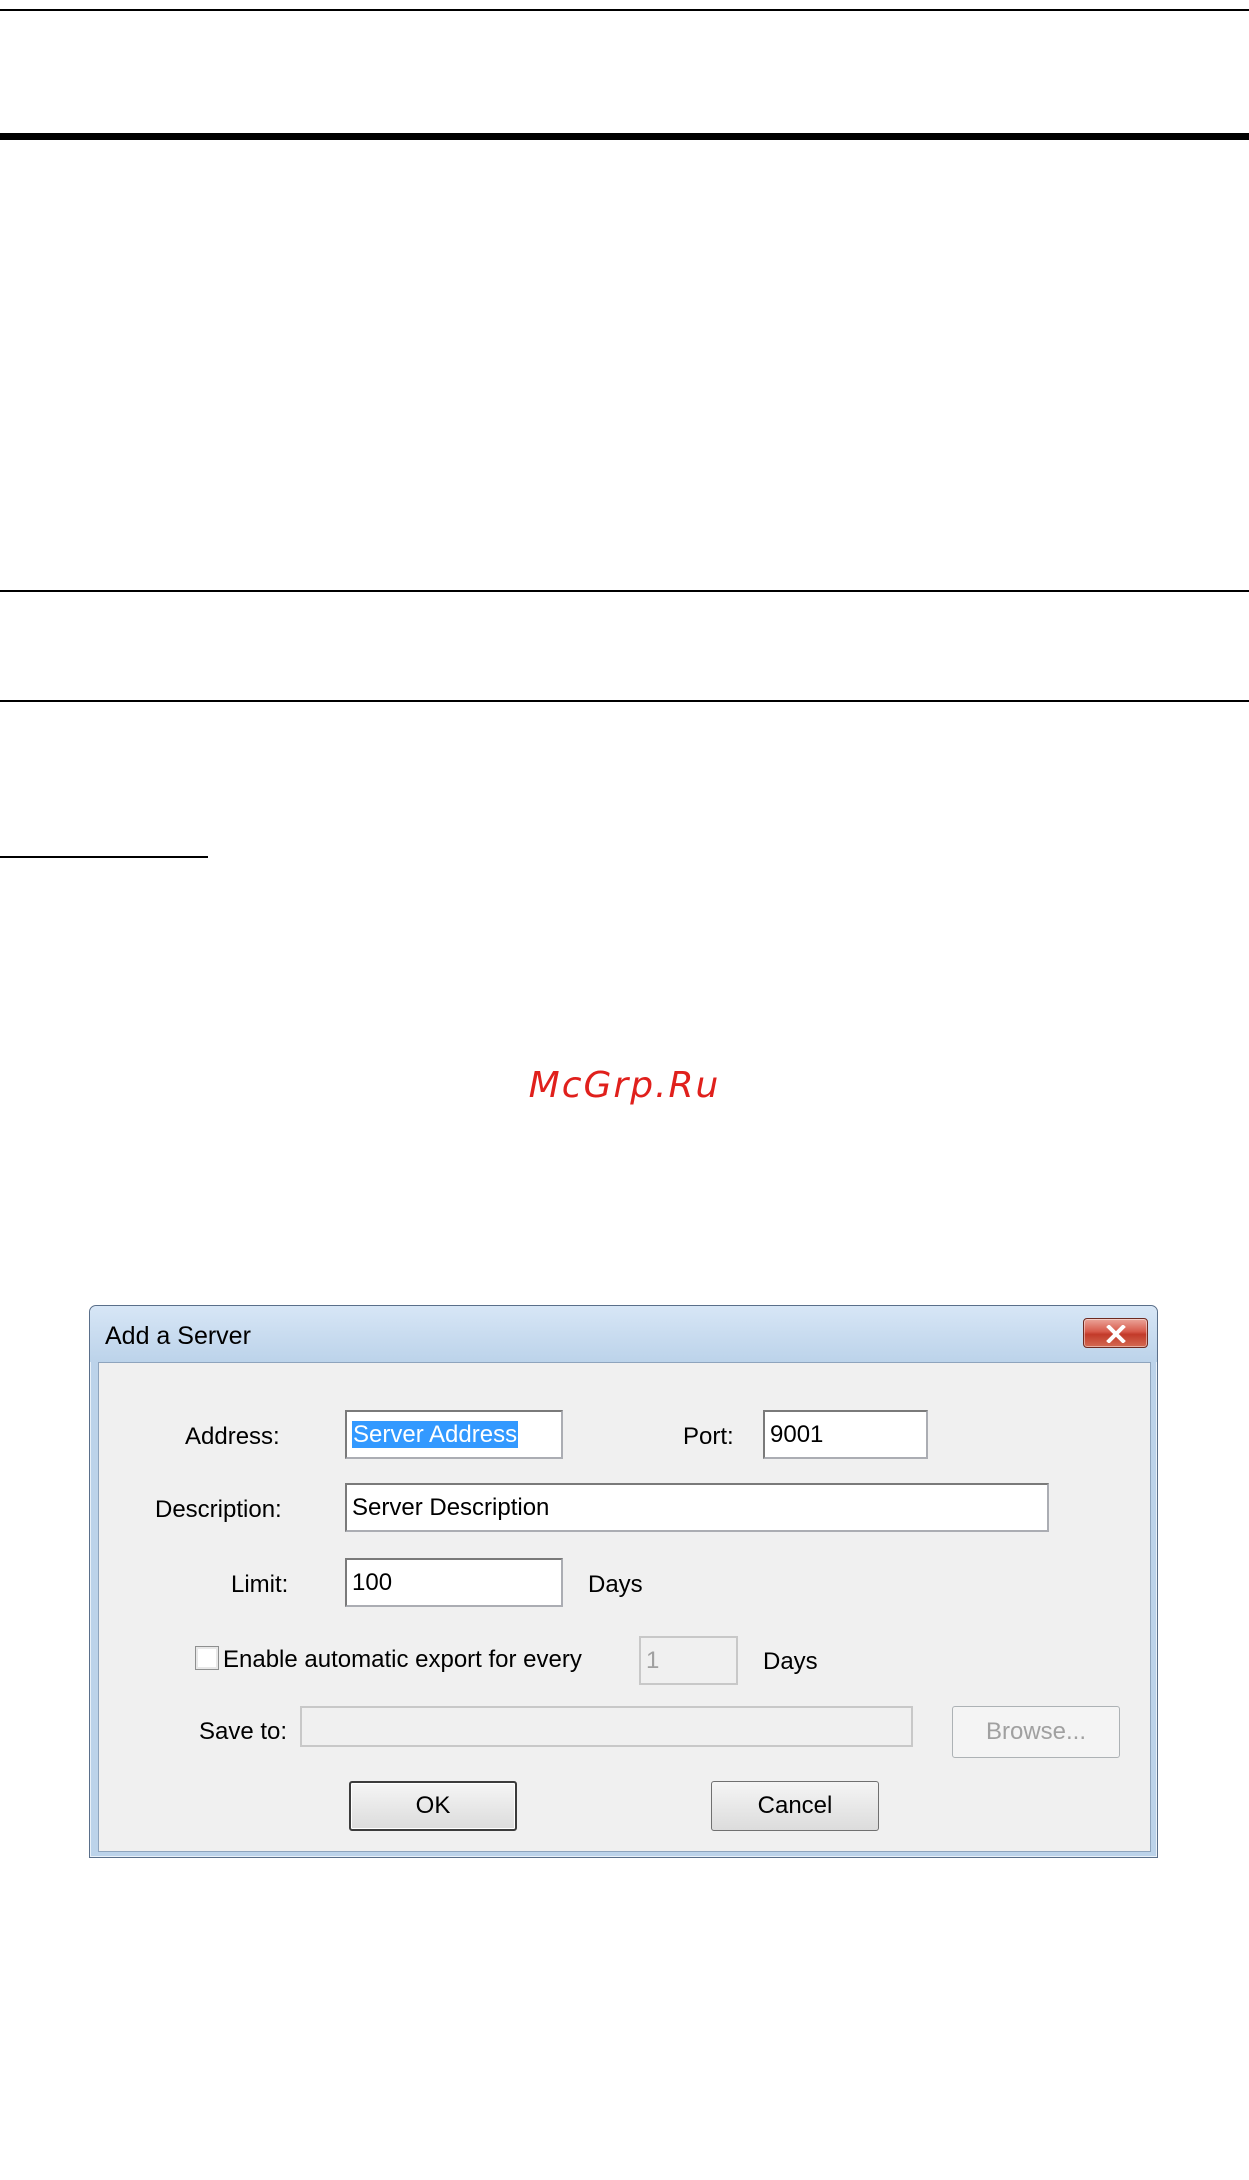 The height and width of the screenshot is (2180, 1249). Describe the element at coordinates (615, 1584) in the screenshot. I see `limit-unit-label: Days` at that location.